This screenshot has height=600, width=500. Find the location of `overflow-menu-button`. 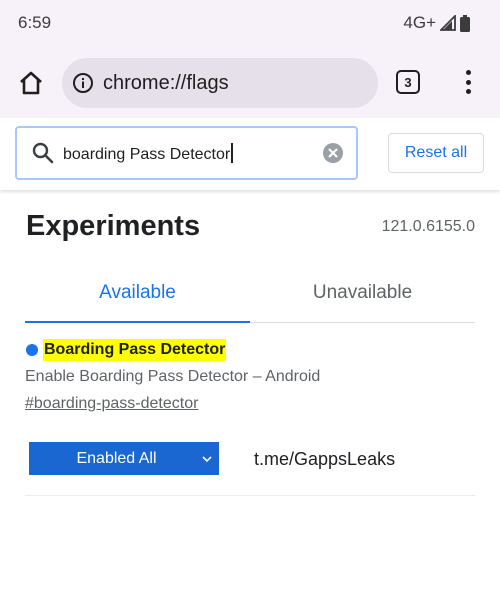

overflow-menu-button is located at coordinates (468, 82).